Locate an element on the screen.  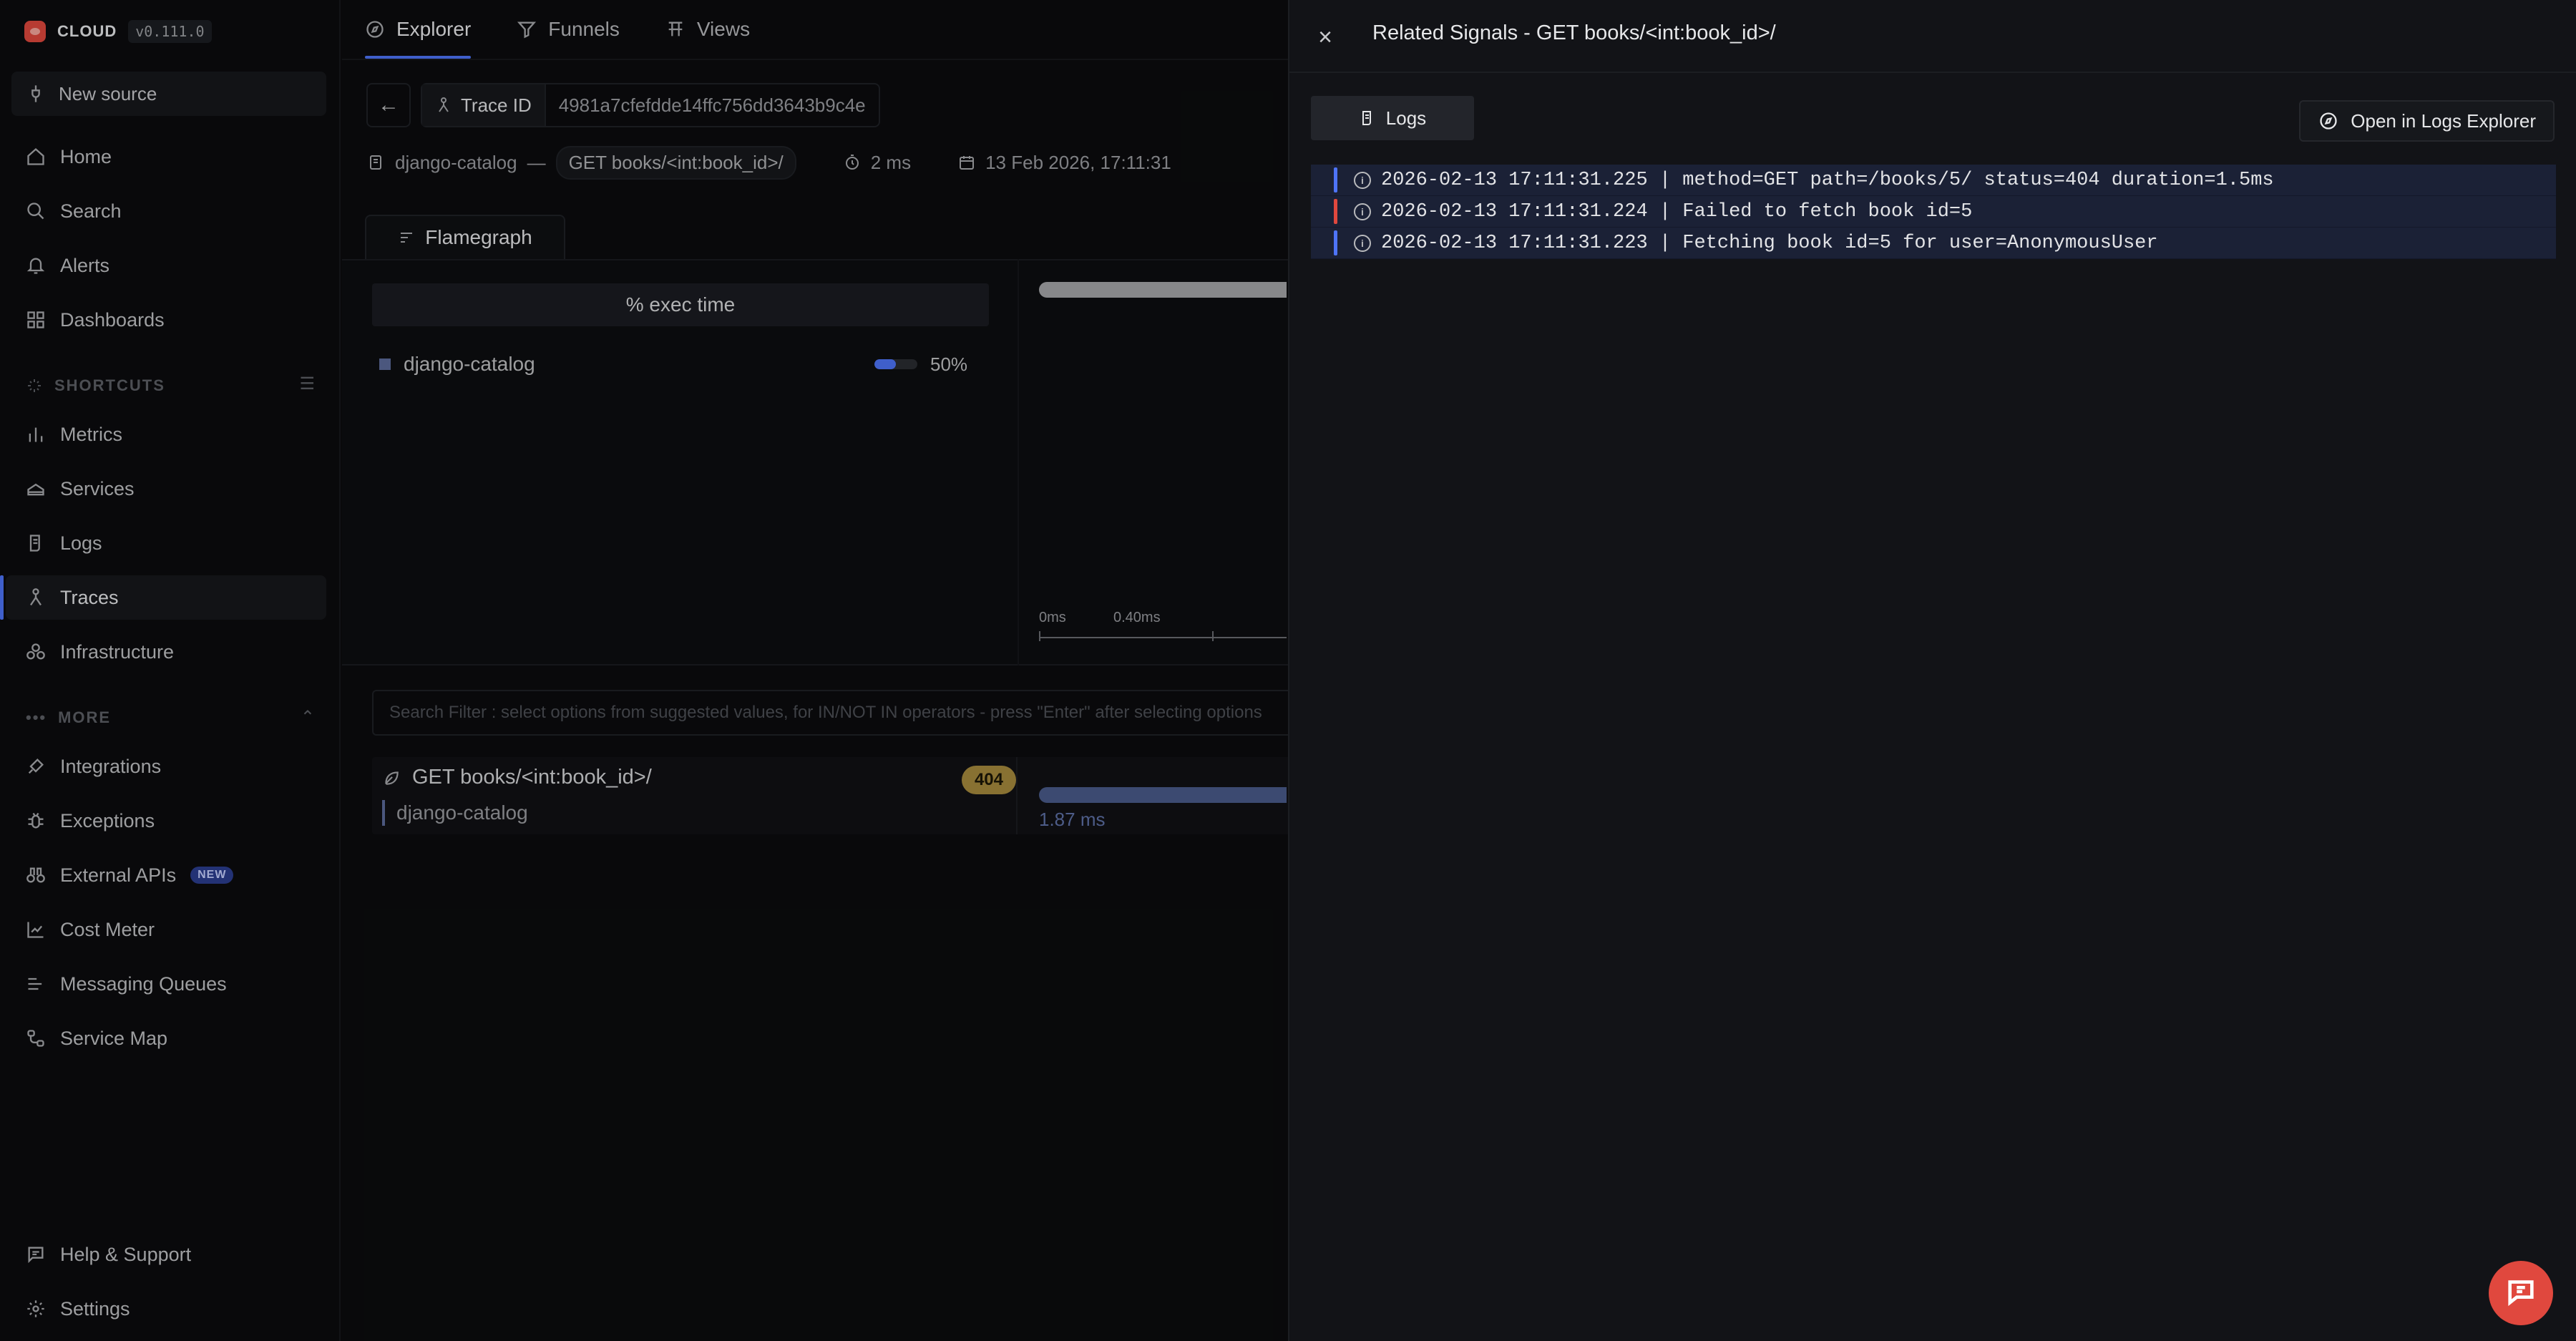
exec-service-row: django-catalog 50% is located at coordinates (680, 364).